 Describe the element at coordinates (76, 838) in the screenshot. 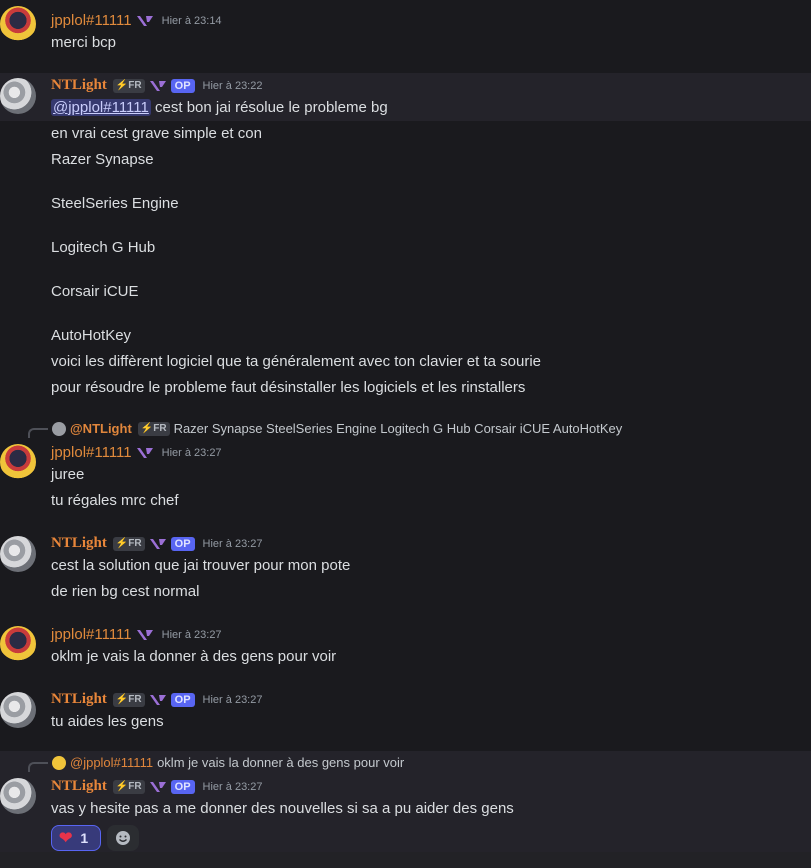

I see `heart-reaction-button: ❤ 1` at that location.